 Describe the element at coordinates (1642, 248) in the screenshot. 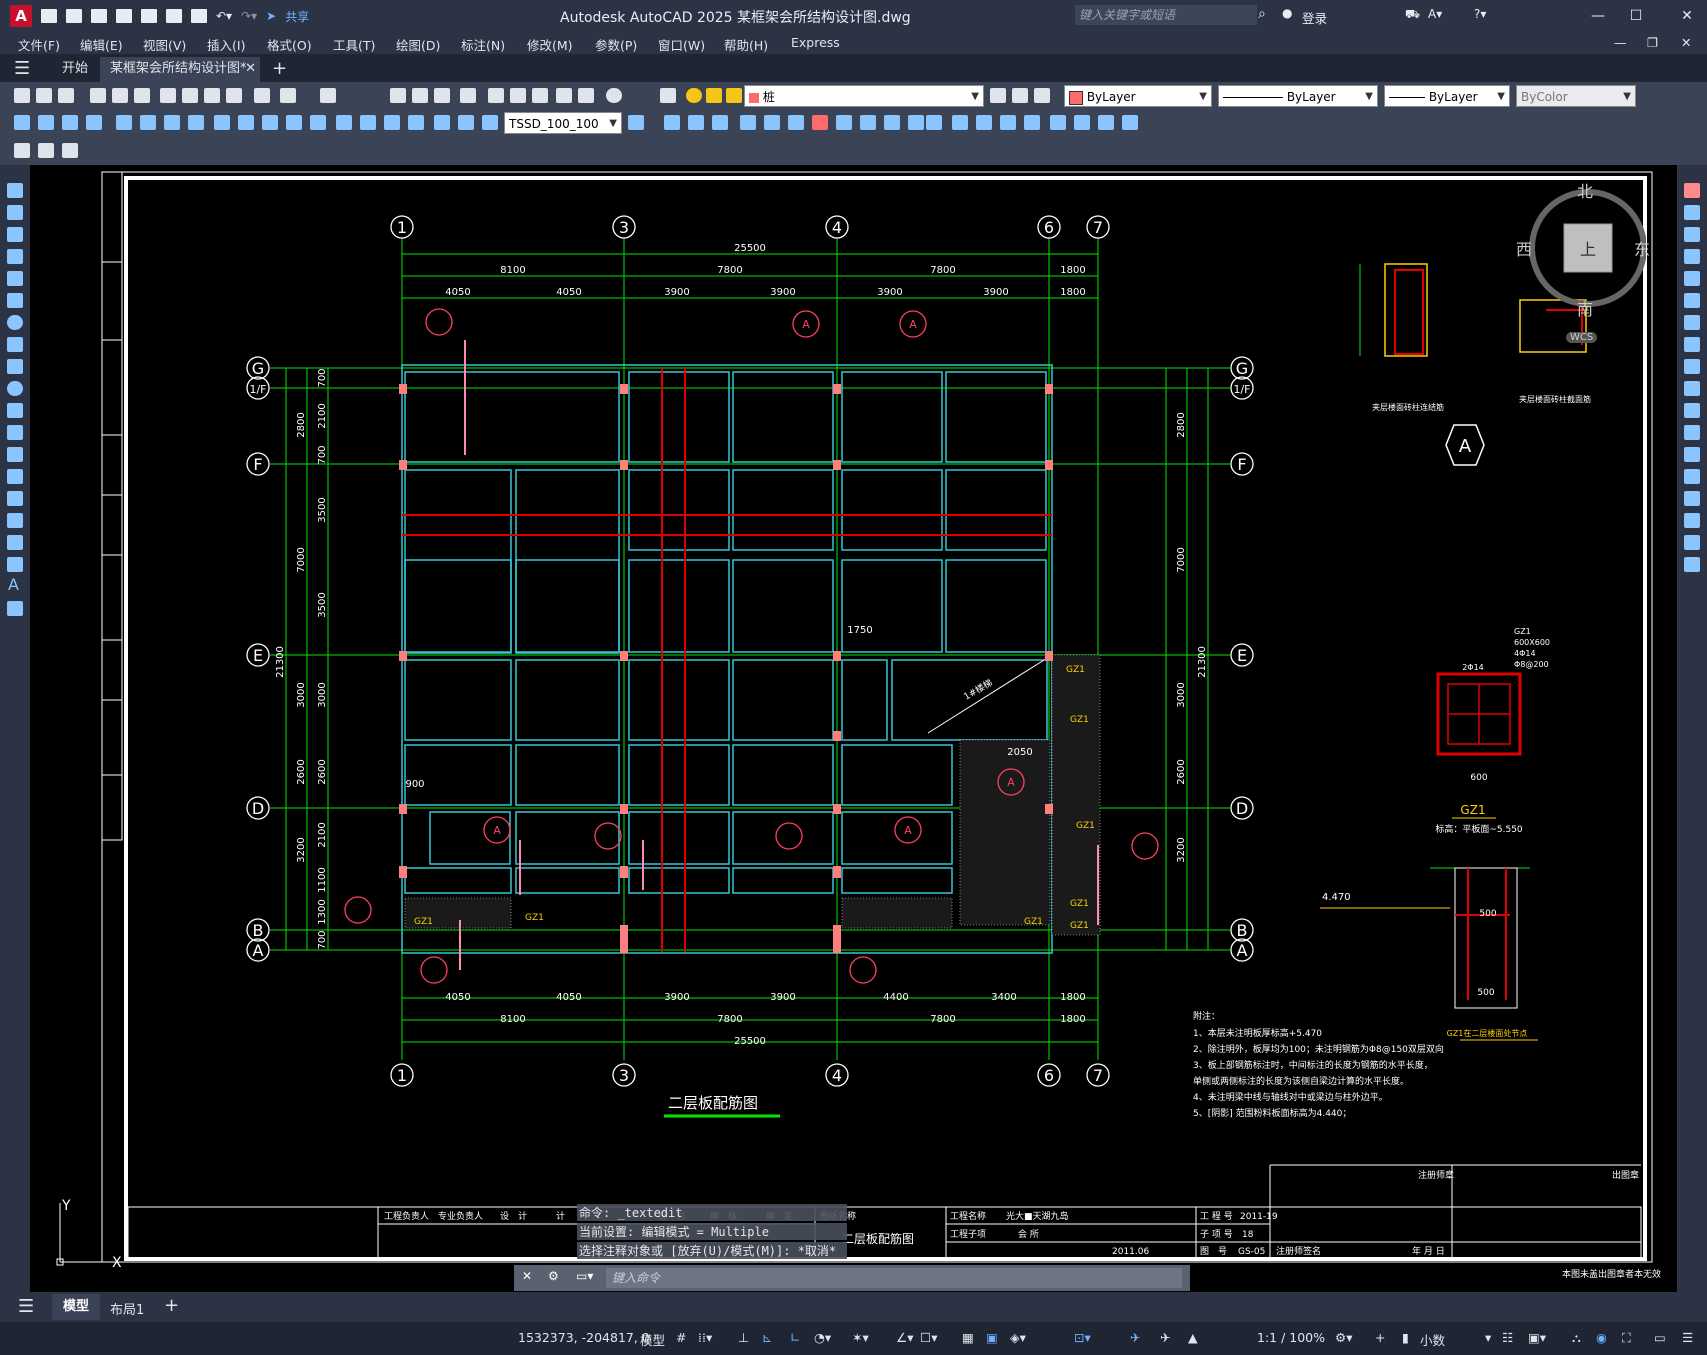

I see `viewcube-east: 东` at that location.